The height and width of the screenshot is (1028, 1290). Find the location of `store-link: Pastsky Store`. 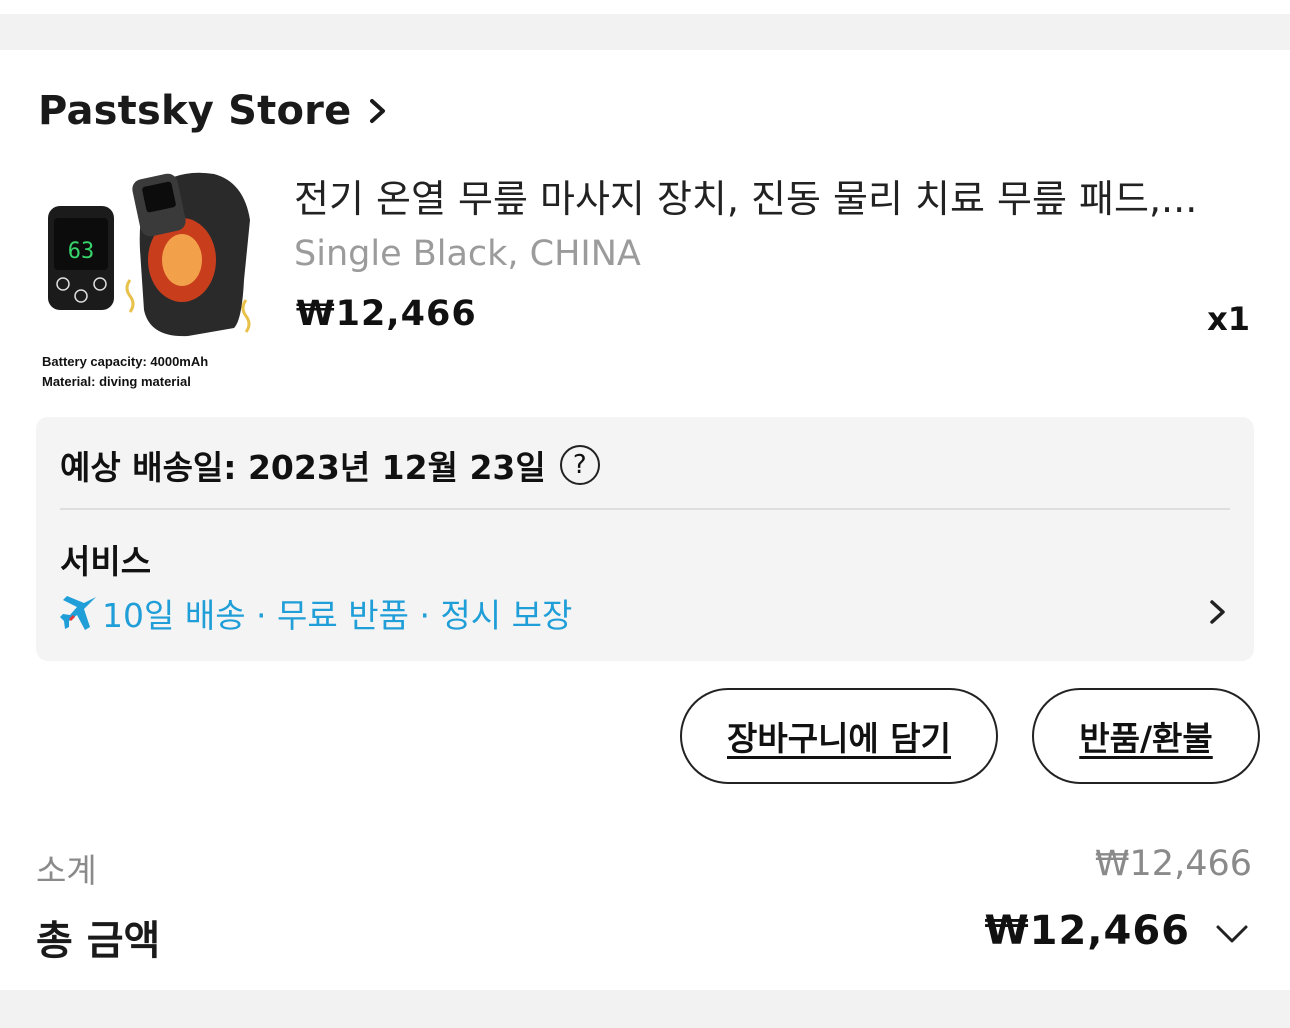

store-link: Pastsky Store is located at coordinates (213, 111).